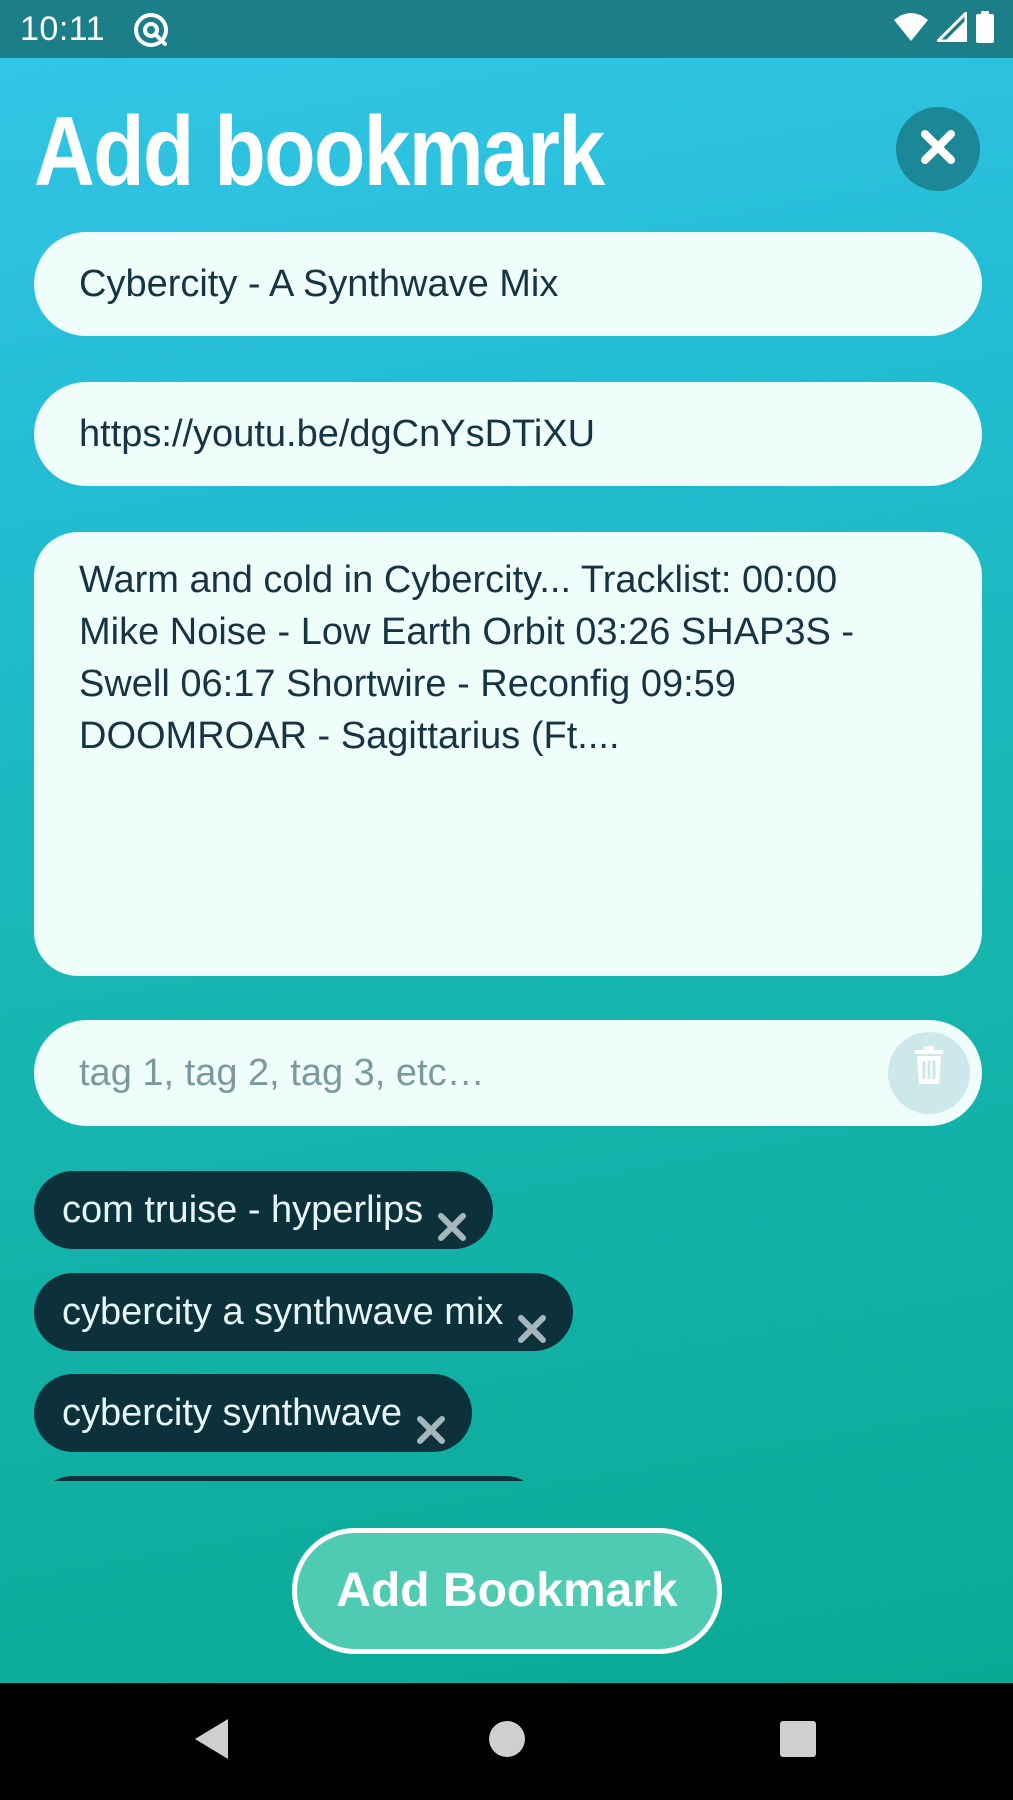  What do you see at coordinates (985, 29) in the screenshot?
I see `battery-icon` at bounding box center [985, 29].